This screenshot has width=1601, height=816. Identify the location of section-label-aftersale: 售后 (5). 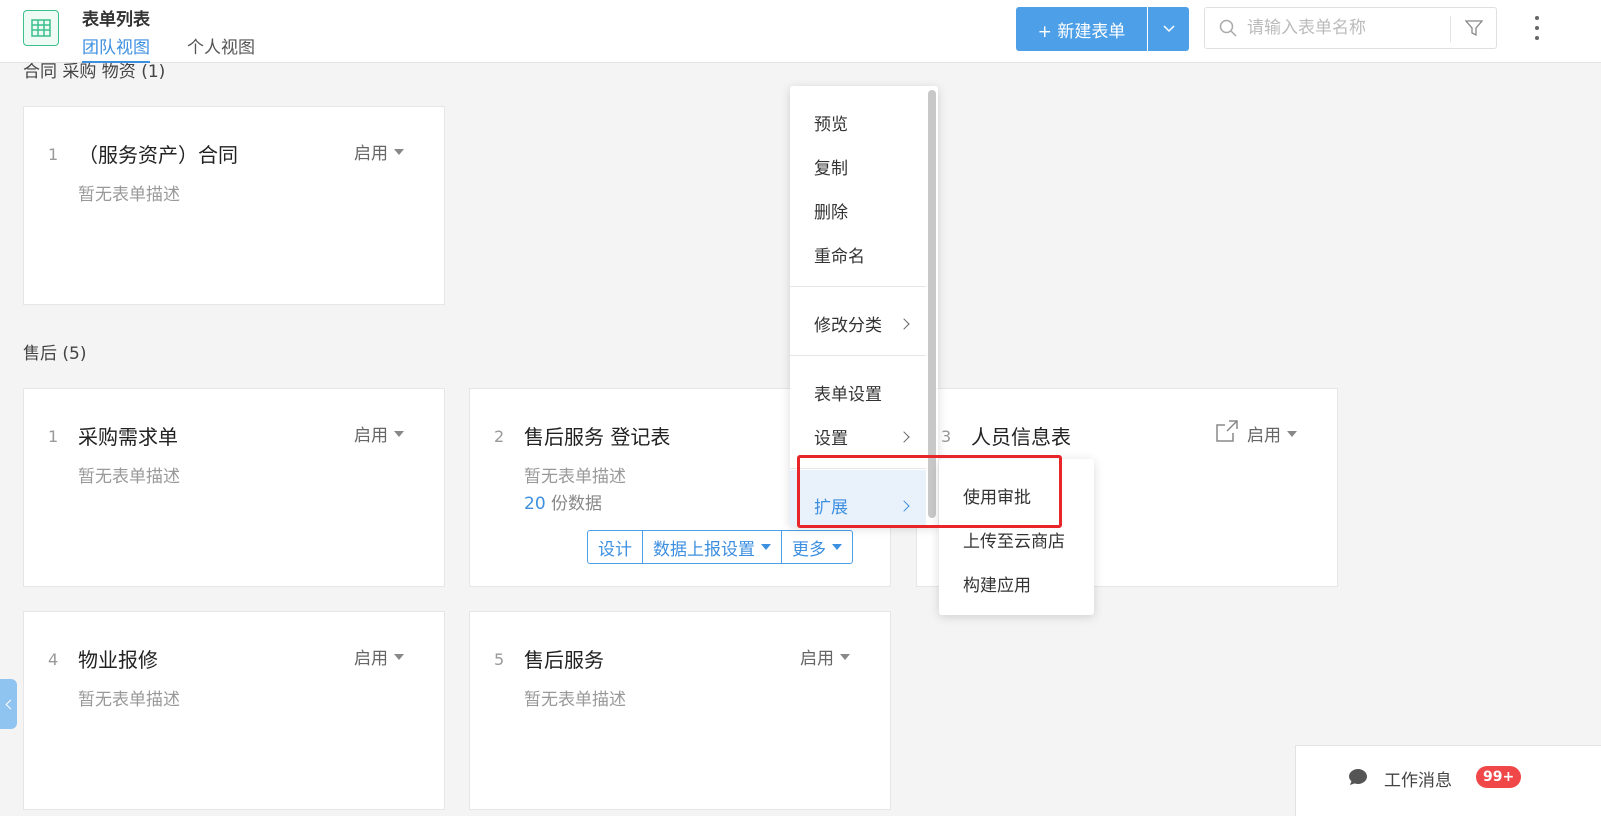
(55, 354).